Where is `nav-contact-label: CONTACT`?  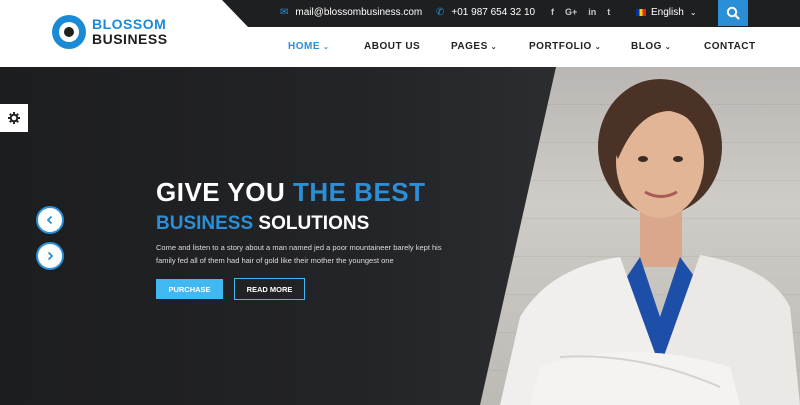 nav-contact-label: CONTACT is located at coordinates (730, 46).